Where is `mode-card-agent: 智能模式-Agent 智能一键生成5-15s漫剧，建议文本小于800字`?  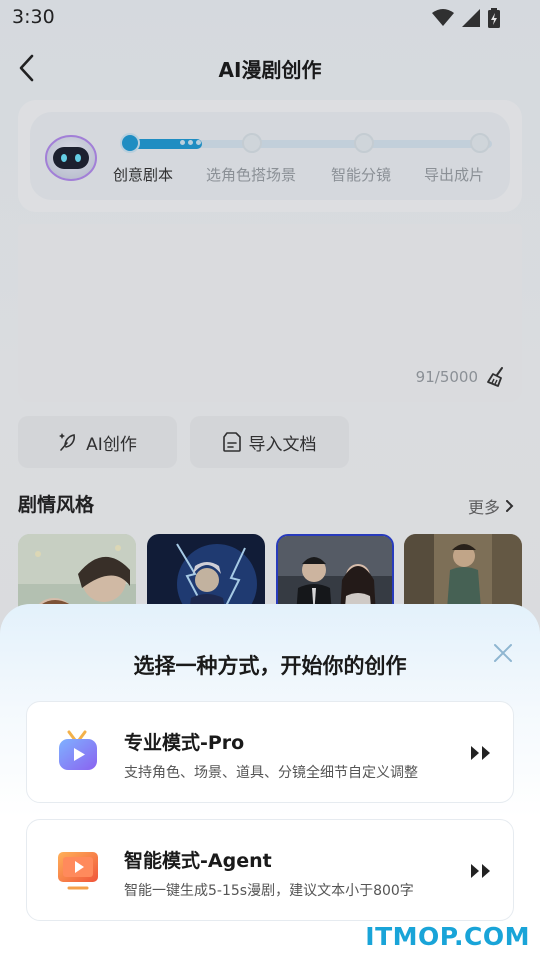 mode-card-agent: 智能模式-Agent 智能一键生成5-15s漫剧，建议文本小于800字 is located at coordinates (270, 870).